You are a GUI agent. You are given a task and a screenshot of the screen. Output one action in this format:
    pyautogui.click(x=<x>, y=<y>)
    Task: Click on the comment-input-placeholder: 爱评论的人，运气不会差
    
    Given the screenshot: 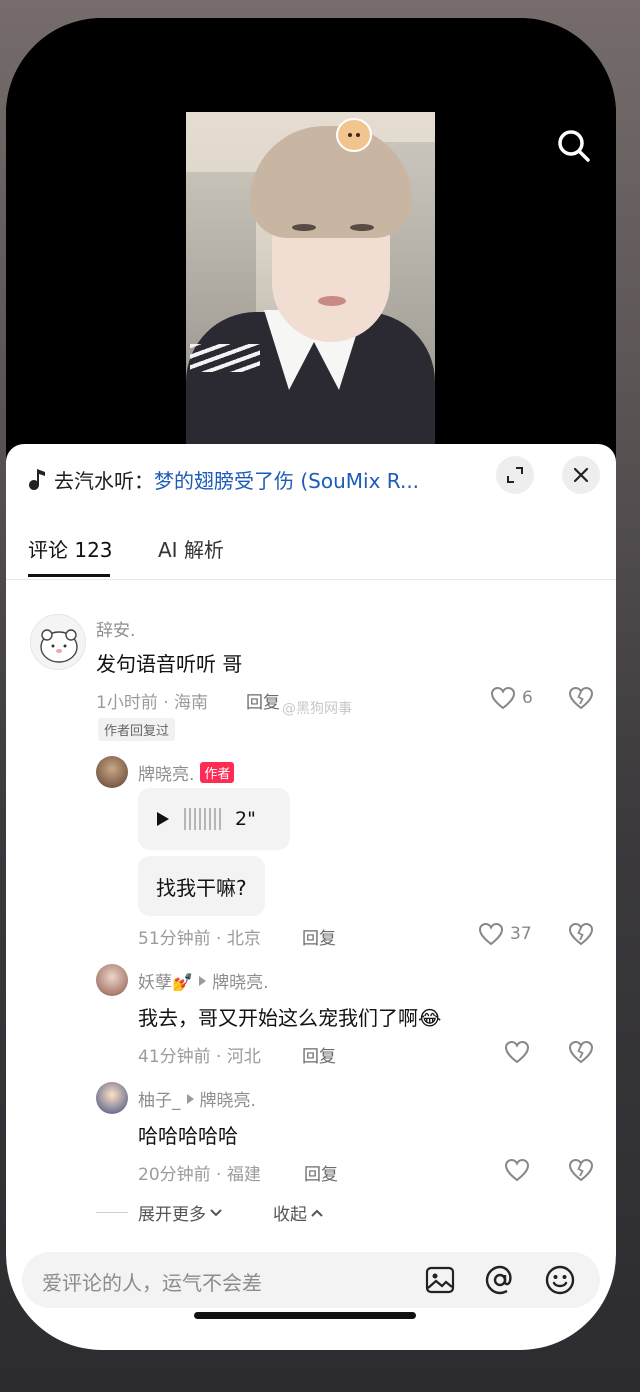 What is the action you would take?
    pyautogui.click(x=152, y=1283)
    